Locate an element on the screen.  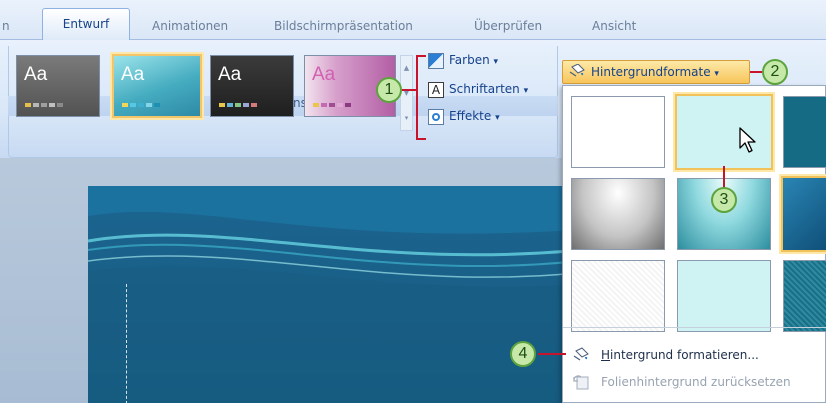
tab-bildschirmpraesentation: Bildschirmpräsentation is located at coordinates (343, 27).